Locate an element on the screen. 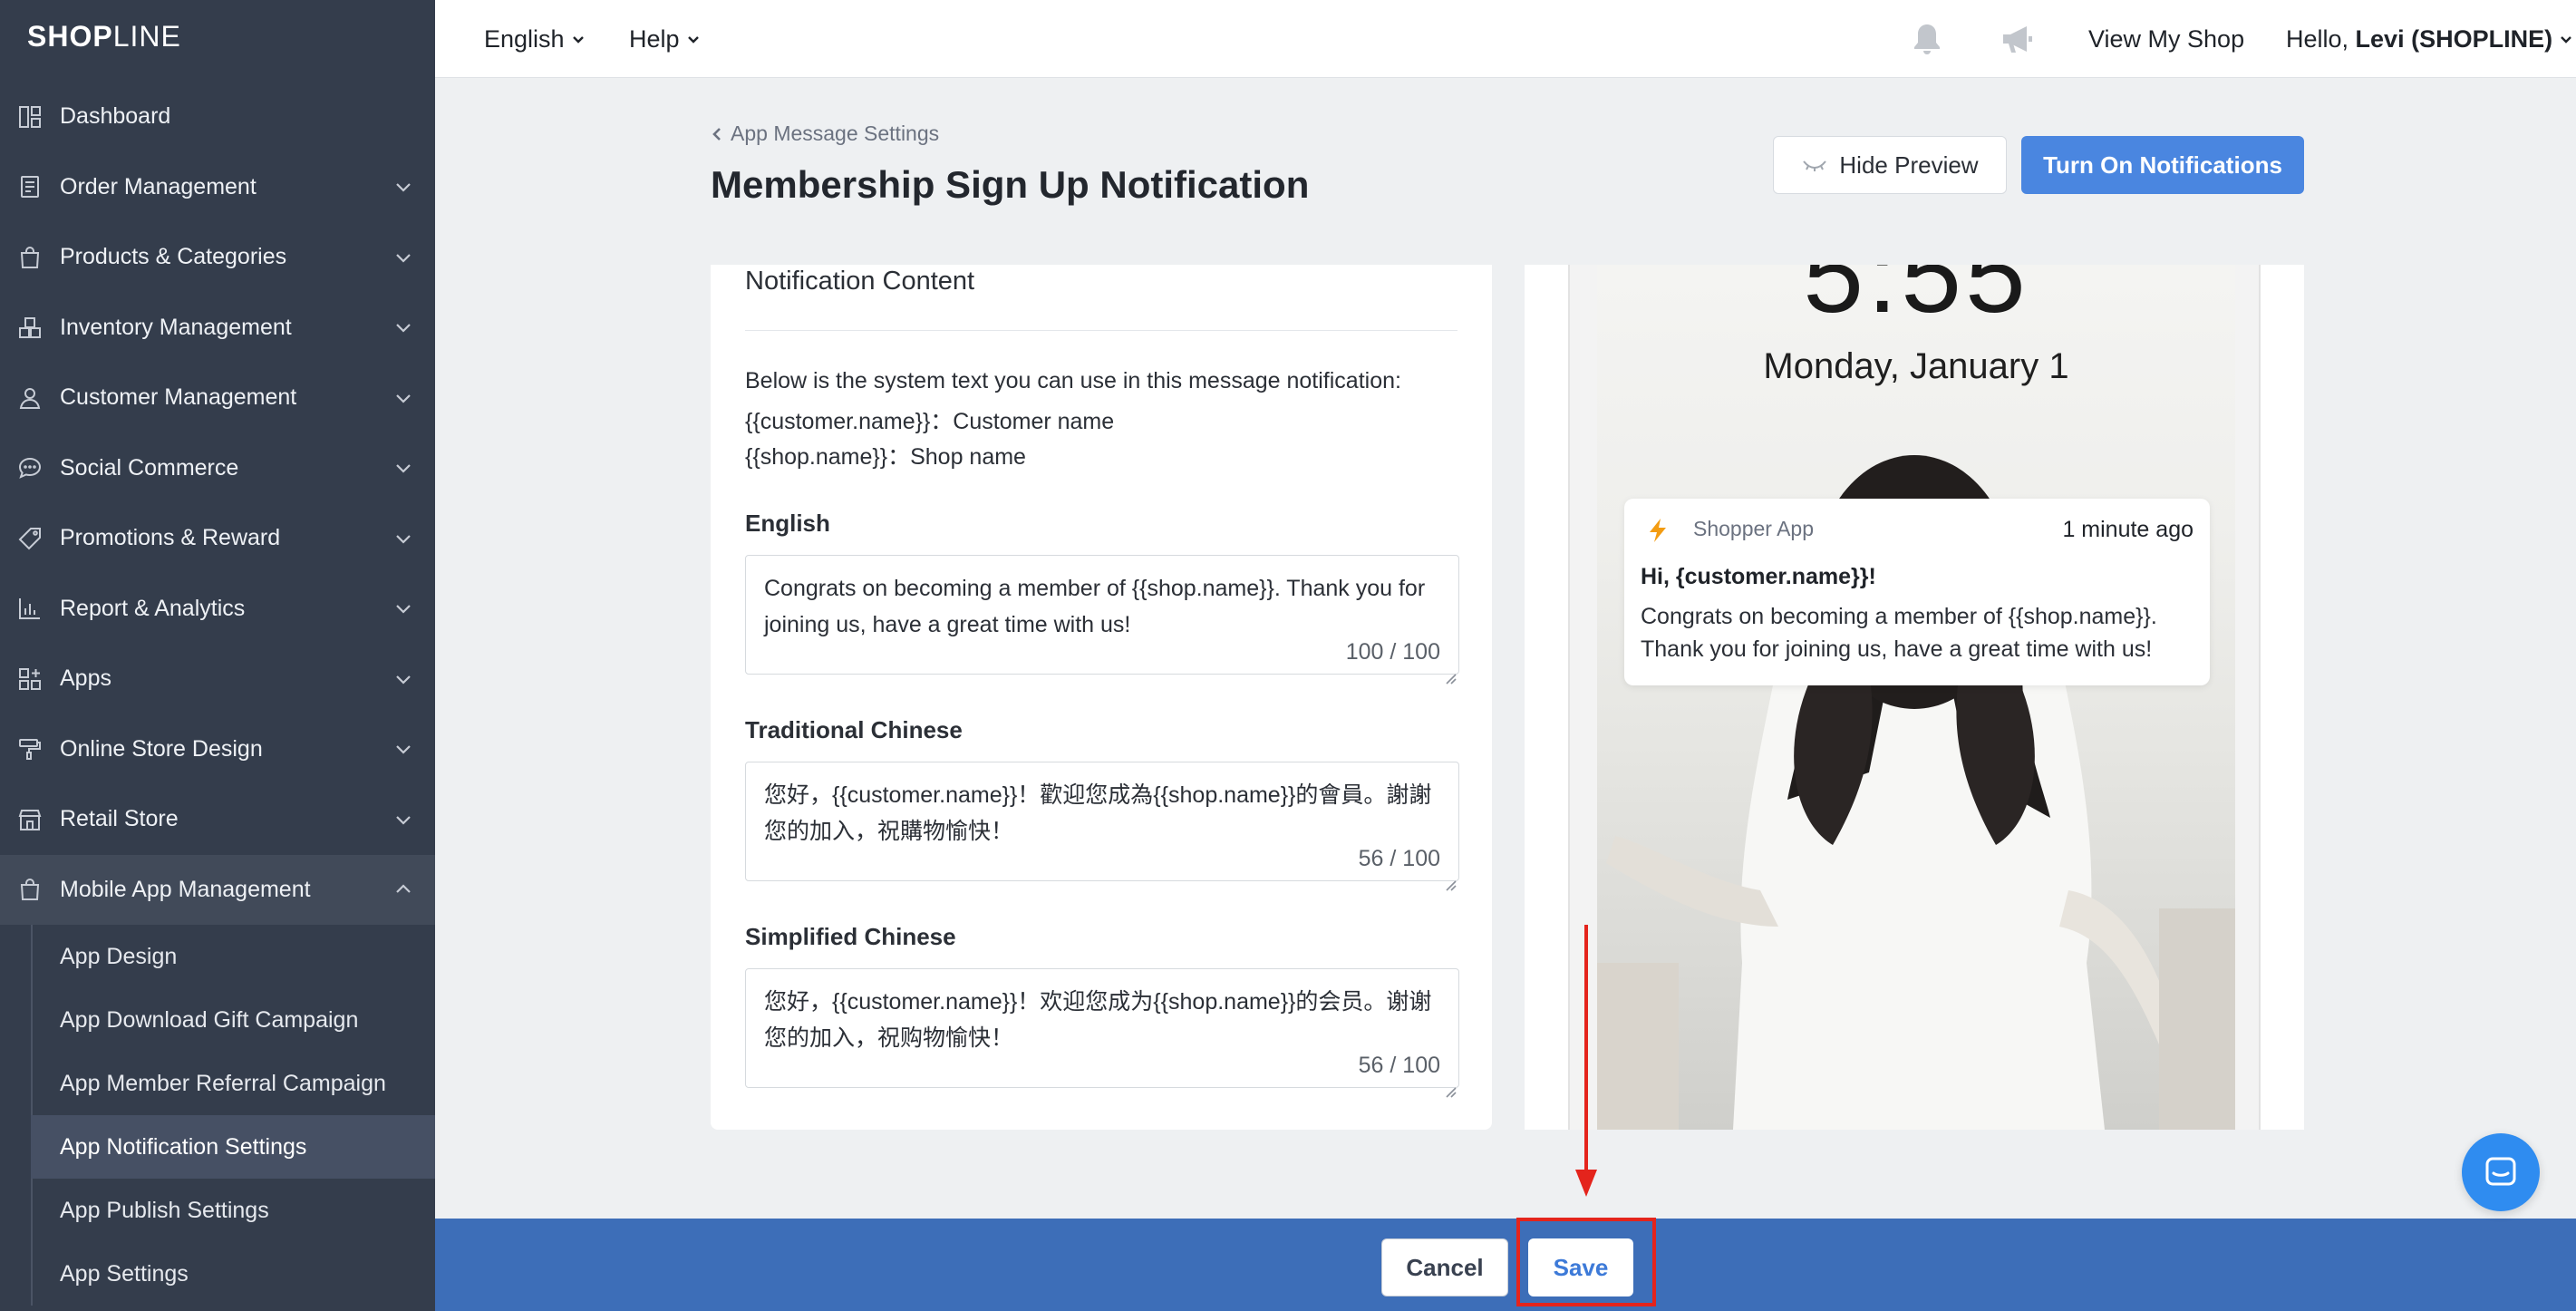 The width and height of the screenshot is (2576, 1311). megaphone-icon is located at coordinates (2018, 39).